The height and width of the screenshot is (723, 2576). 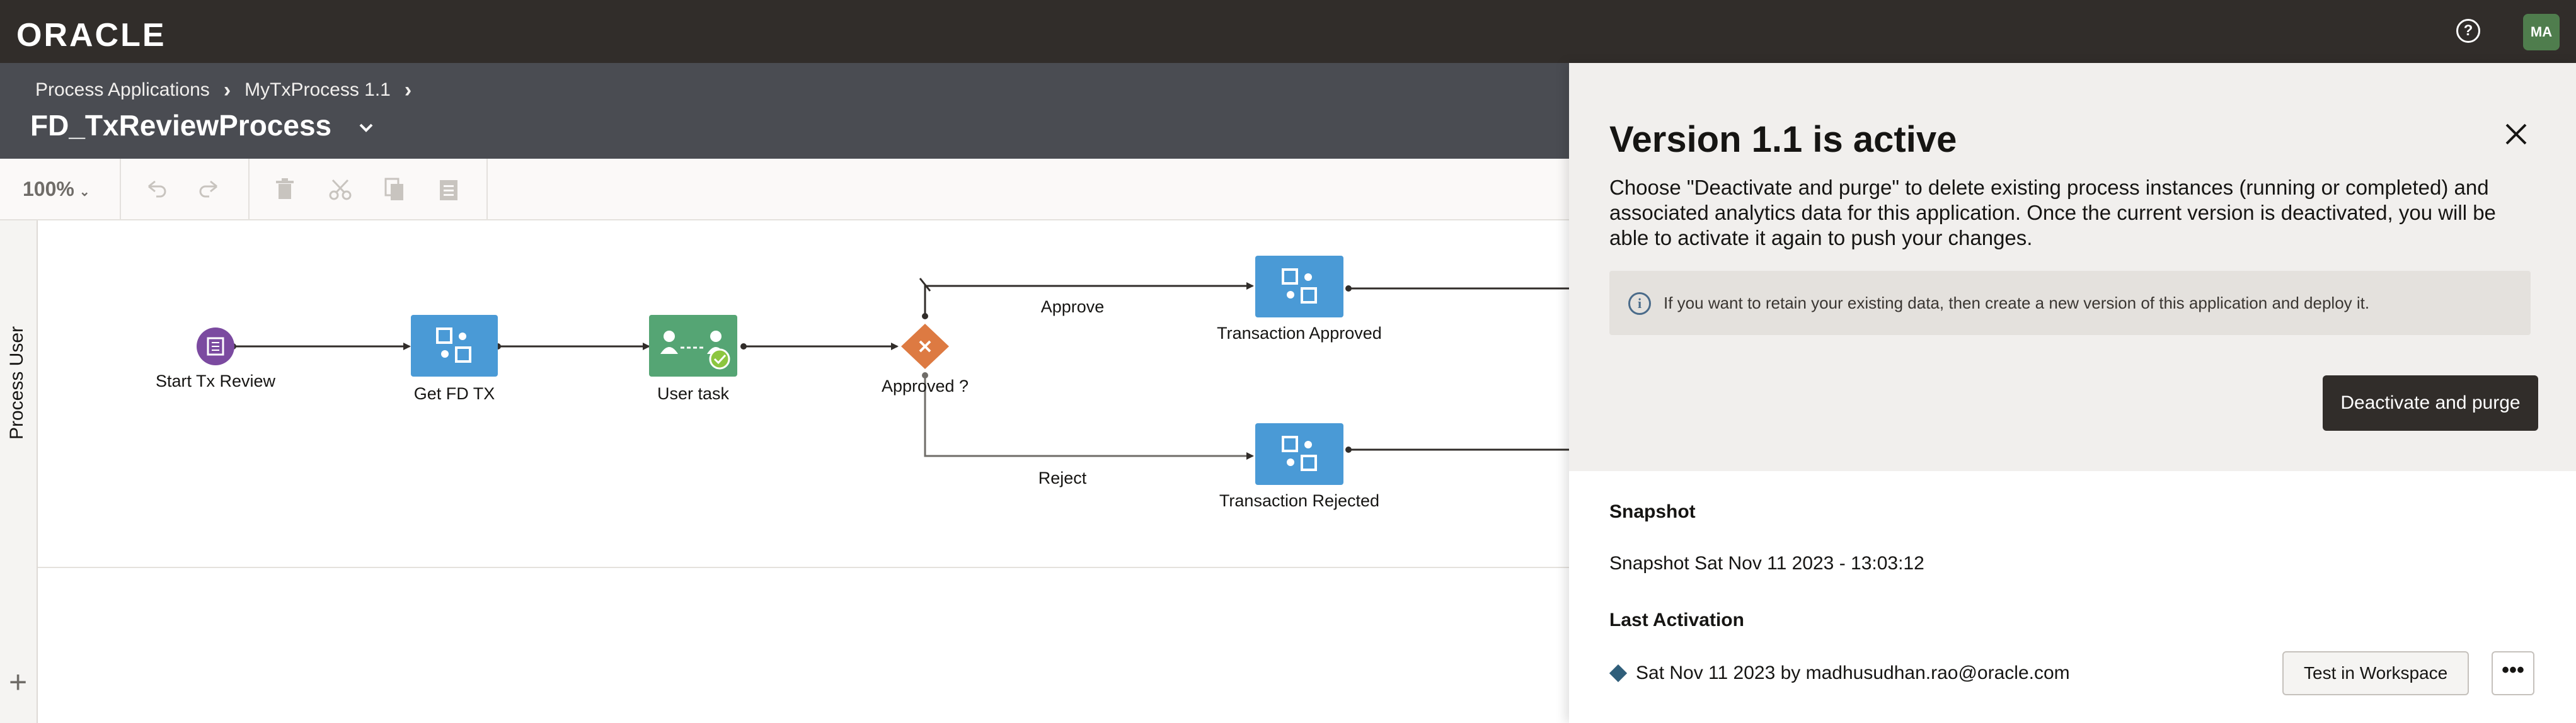 I want to click on oracle-logo: ORACLE, so click(x=91, y=35).